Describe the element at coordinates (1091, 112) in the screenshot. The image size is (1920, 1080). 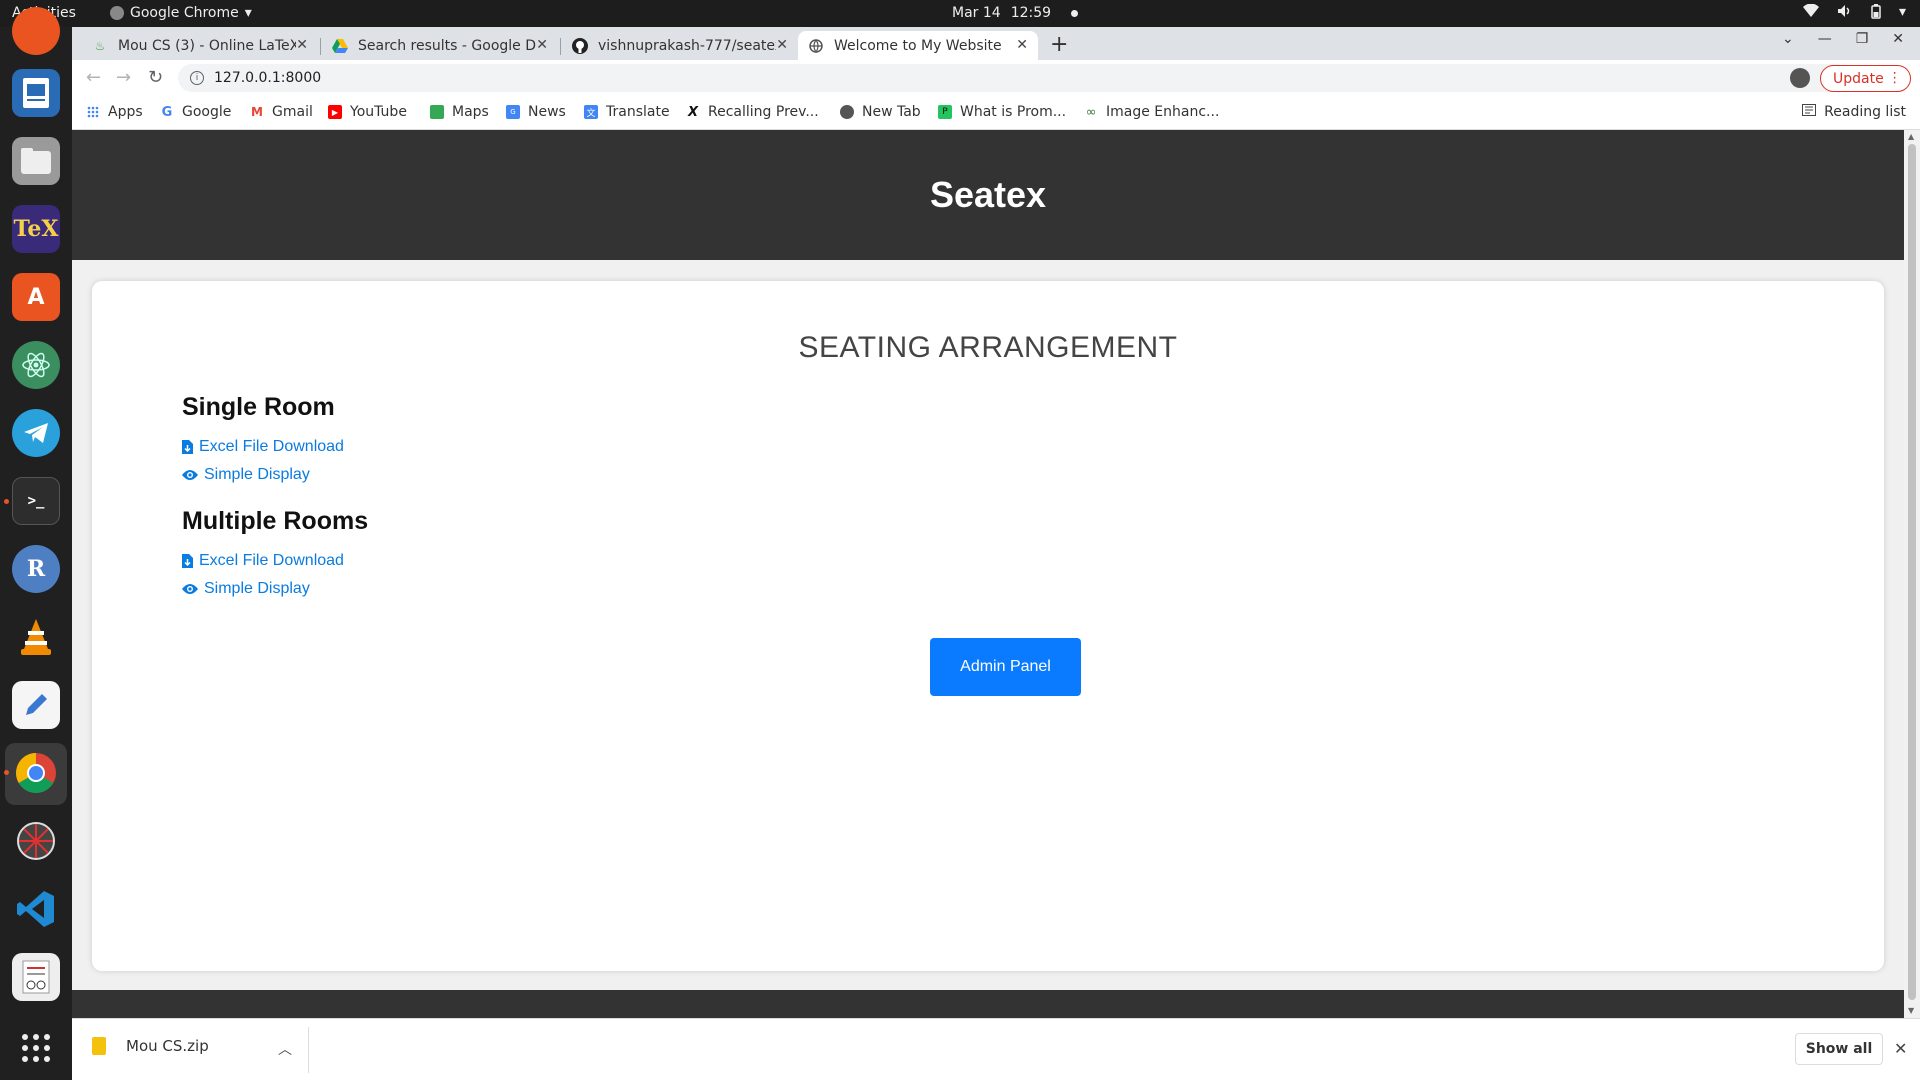
I see `infinity-icon: ∞` at that location.